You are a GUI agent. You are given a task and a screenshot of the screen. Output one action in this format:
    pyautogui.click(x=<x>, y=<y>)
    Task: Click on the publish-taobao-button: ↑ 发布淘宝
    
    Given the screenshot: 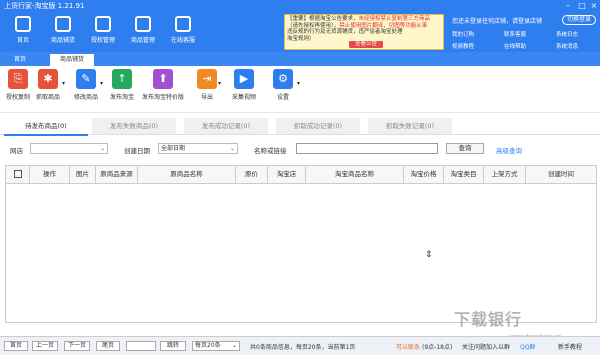 What is the action you would take?
    pyautogui.click(x=122, y=85)
    